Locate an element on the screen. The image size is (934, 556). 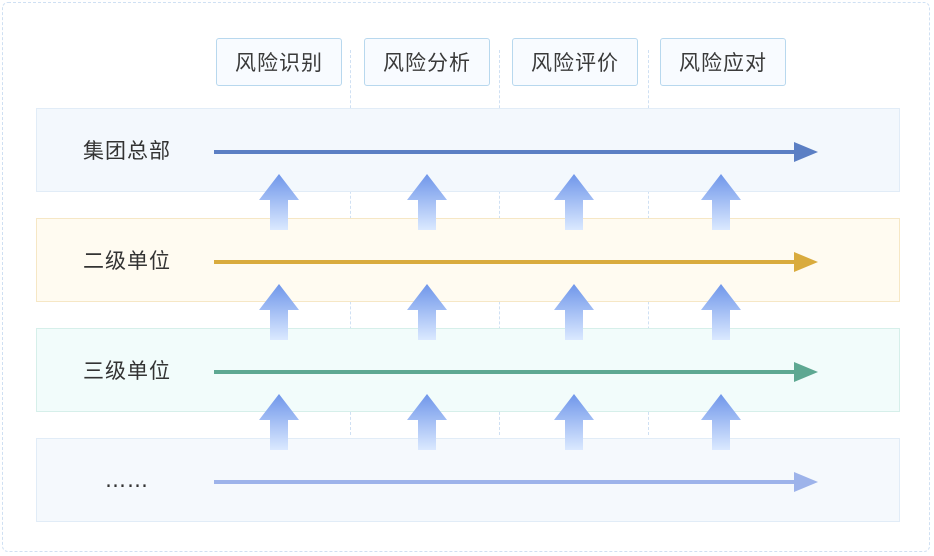
level-label: 集团总部 is located at coordinates (127, 151).